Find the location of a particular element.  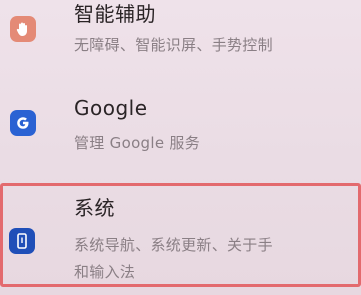

item-subtitle: 管理 Google 服务 is located at coordinates (137, 143).